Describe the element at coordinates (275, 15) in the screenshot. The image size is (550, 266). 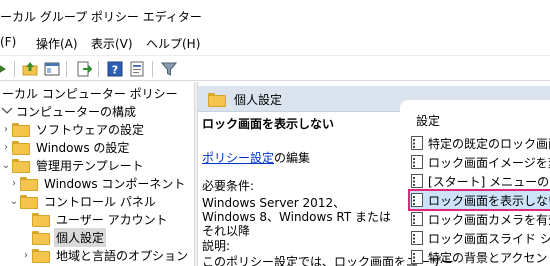
I see `title-bar: ーカル グループ ポリシー エディター` at that location.